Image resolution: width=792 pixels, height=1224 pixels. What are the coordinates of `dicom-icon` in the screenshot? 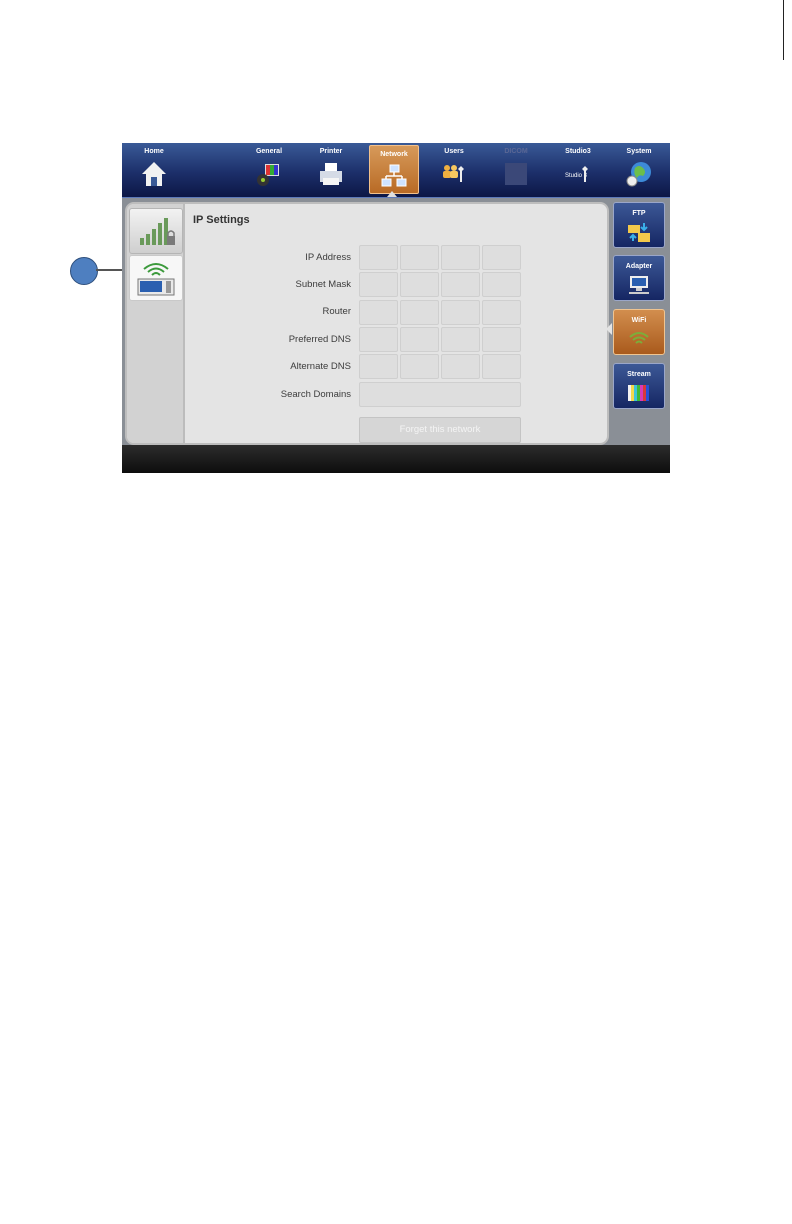 It's located at (516, 174).